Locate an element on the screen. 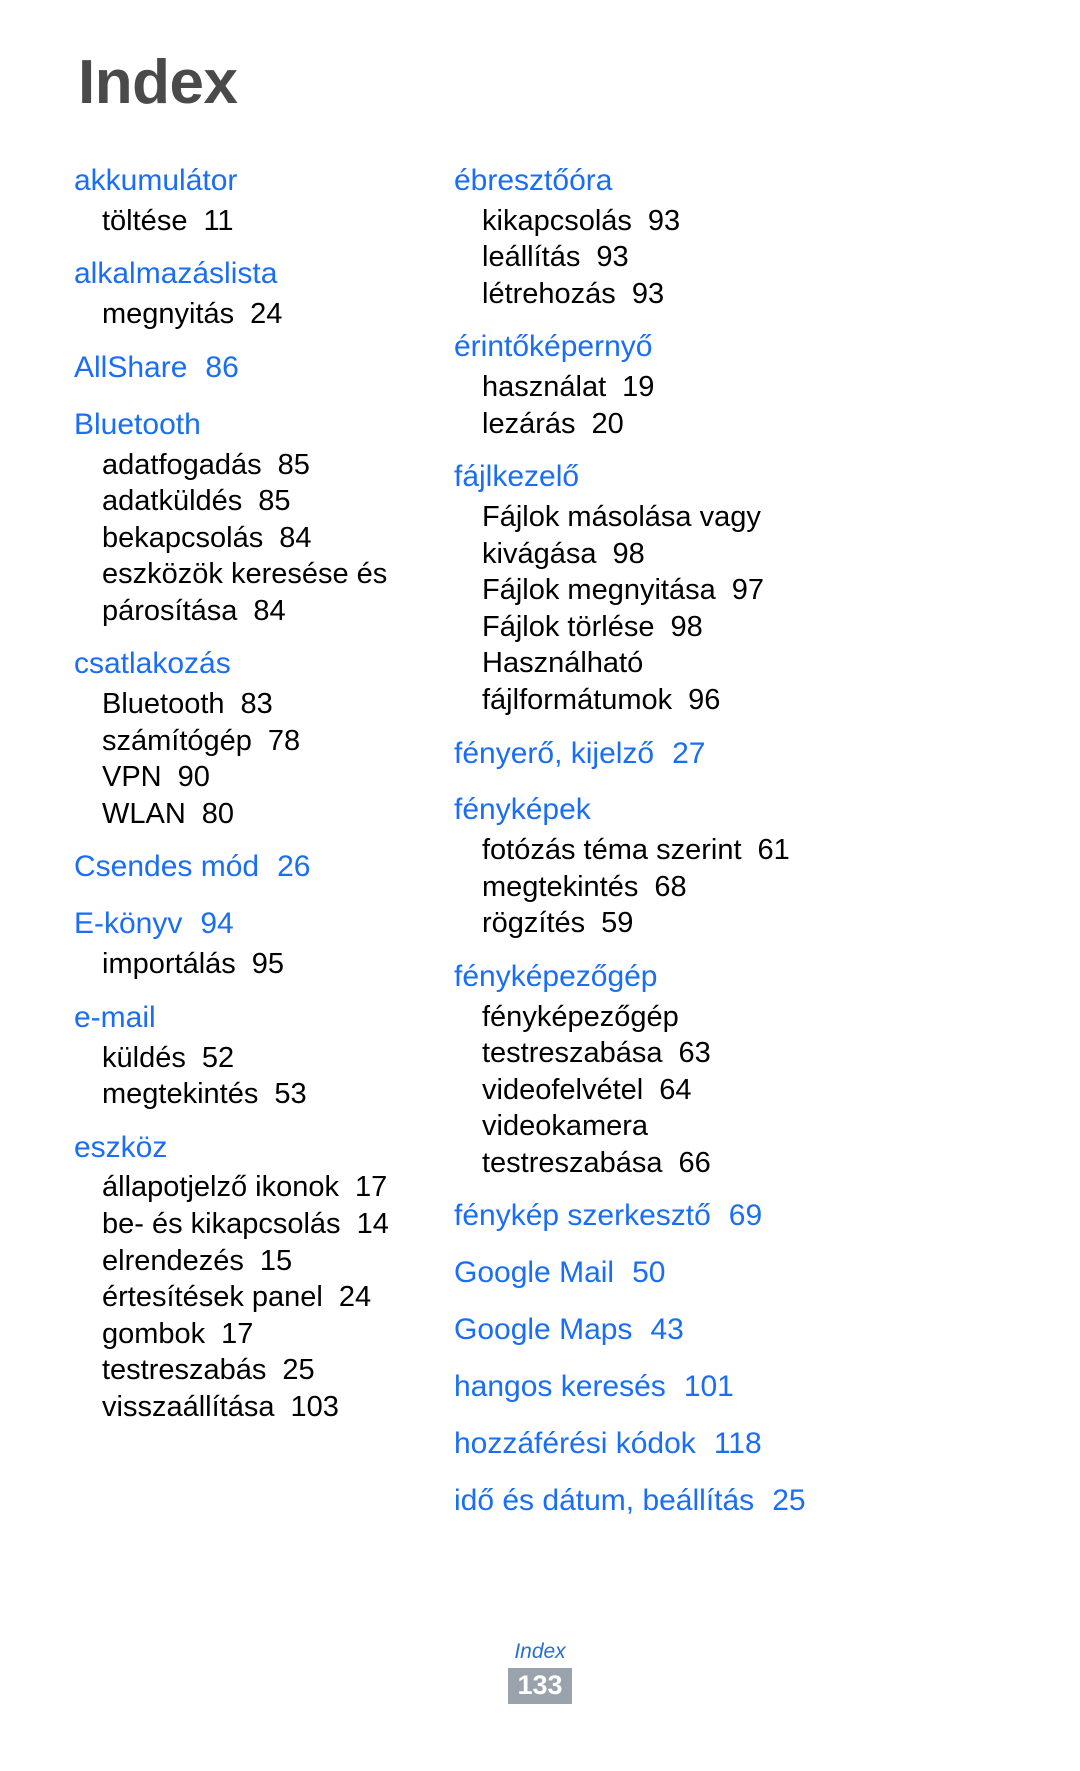 The image size is (1080, 1771). index-entry-term: akkumulátor is located at coordinates (248, 181).